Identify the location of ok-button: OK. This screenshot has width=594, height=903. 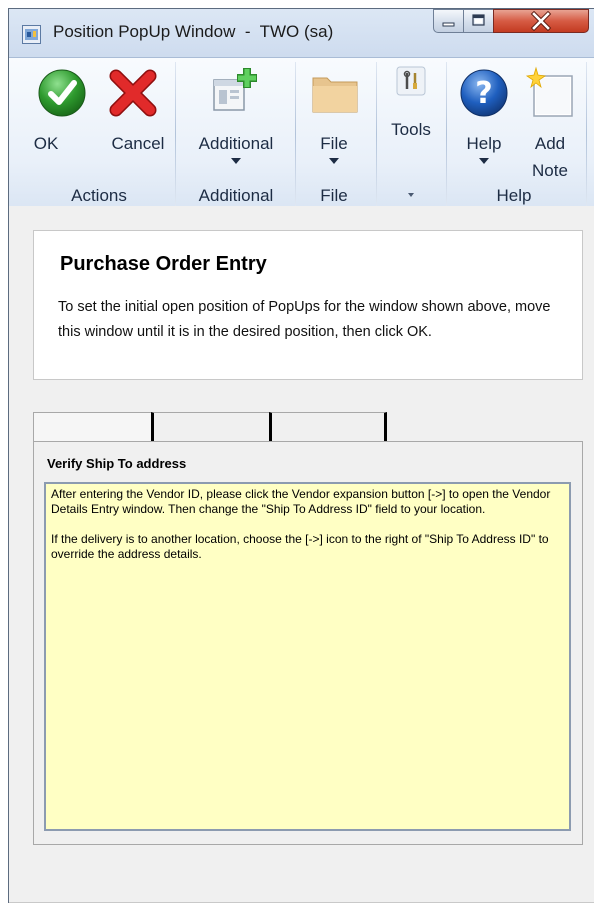
(62, 113).